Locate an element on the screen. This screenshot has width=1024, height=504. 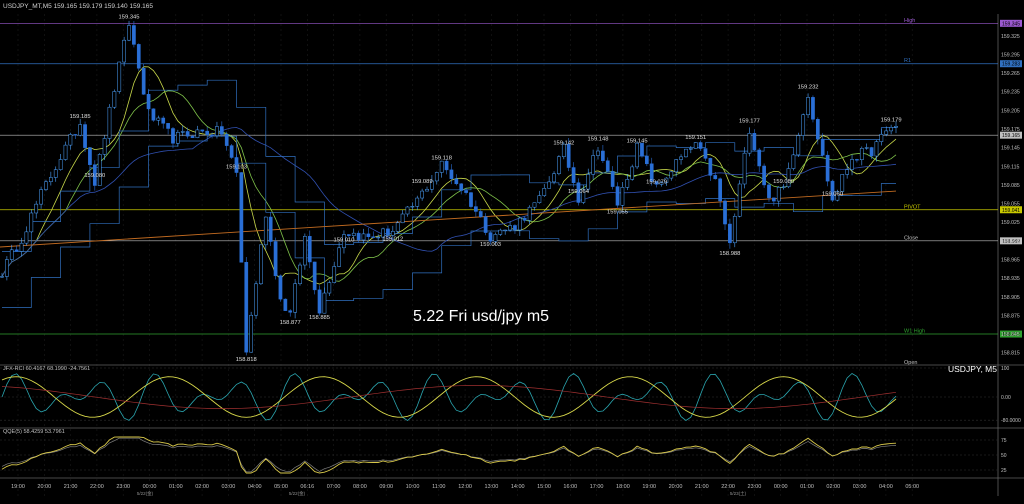
time-tick-label: 03:00 is located at coordinates (860, 487).